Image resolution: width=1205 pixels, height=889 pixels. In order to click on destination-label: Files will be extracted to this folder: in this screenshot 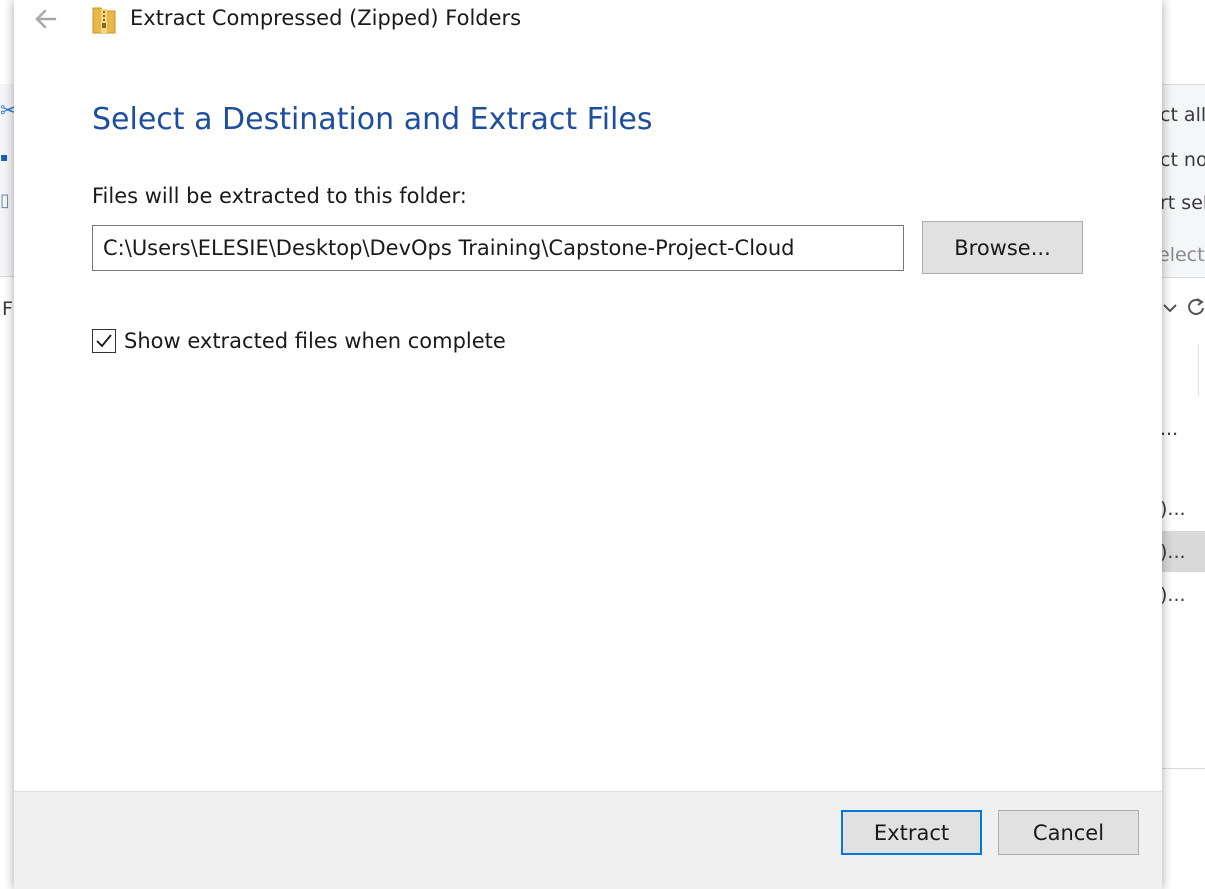, I will do `click(279, 196)`.